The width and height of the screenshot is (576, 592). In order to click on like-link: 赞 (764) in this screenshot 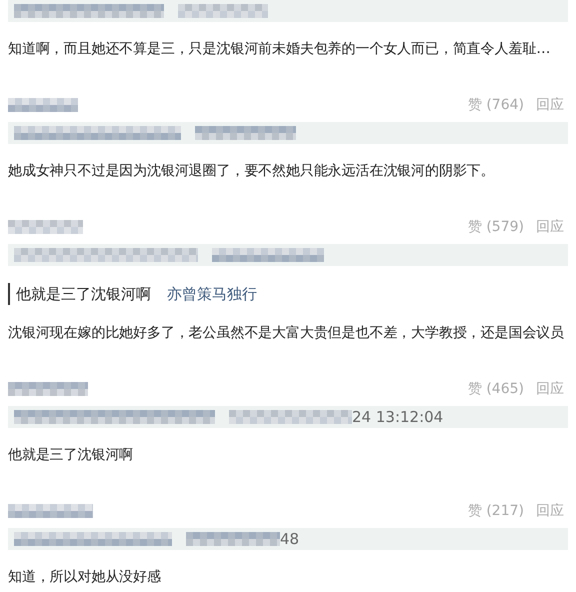, I will do `click(496, 105)`.